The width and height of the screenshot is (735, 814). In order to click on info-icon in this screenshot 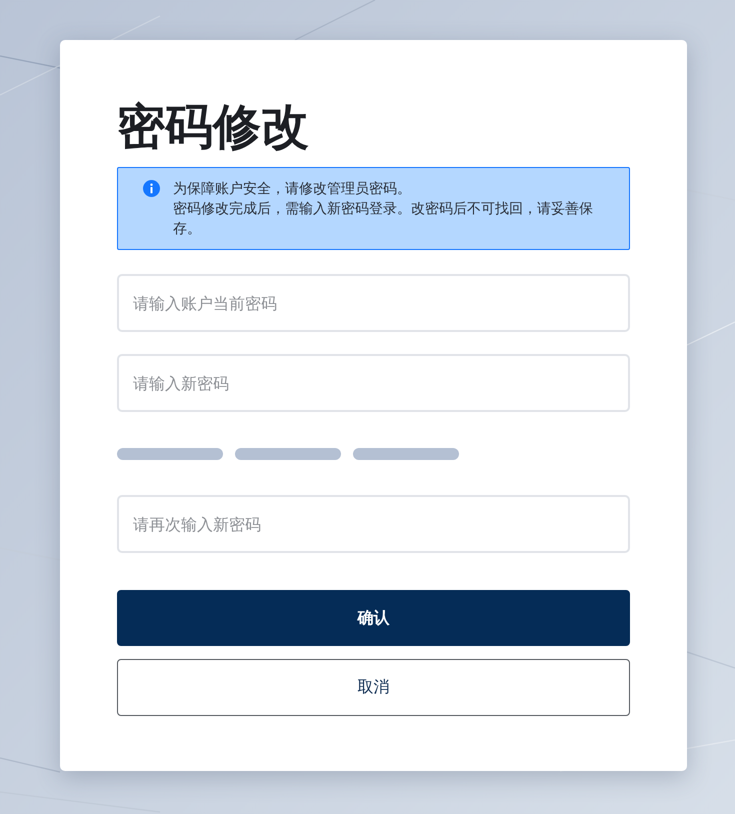, I will do `click(151, 188)`.